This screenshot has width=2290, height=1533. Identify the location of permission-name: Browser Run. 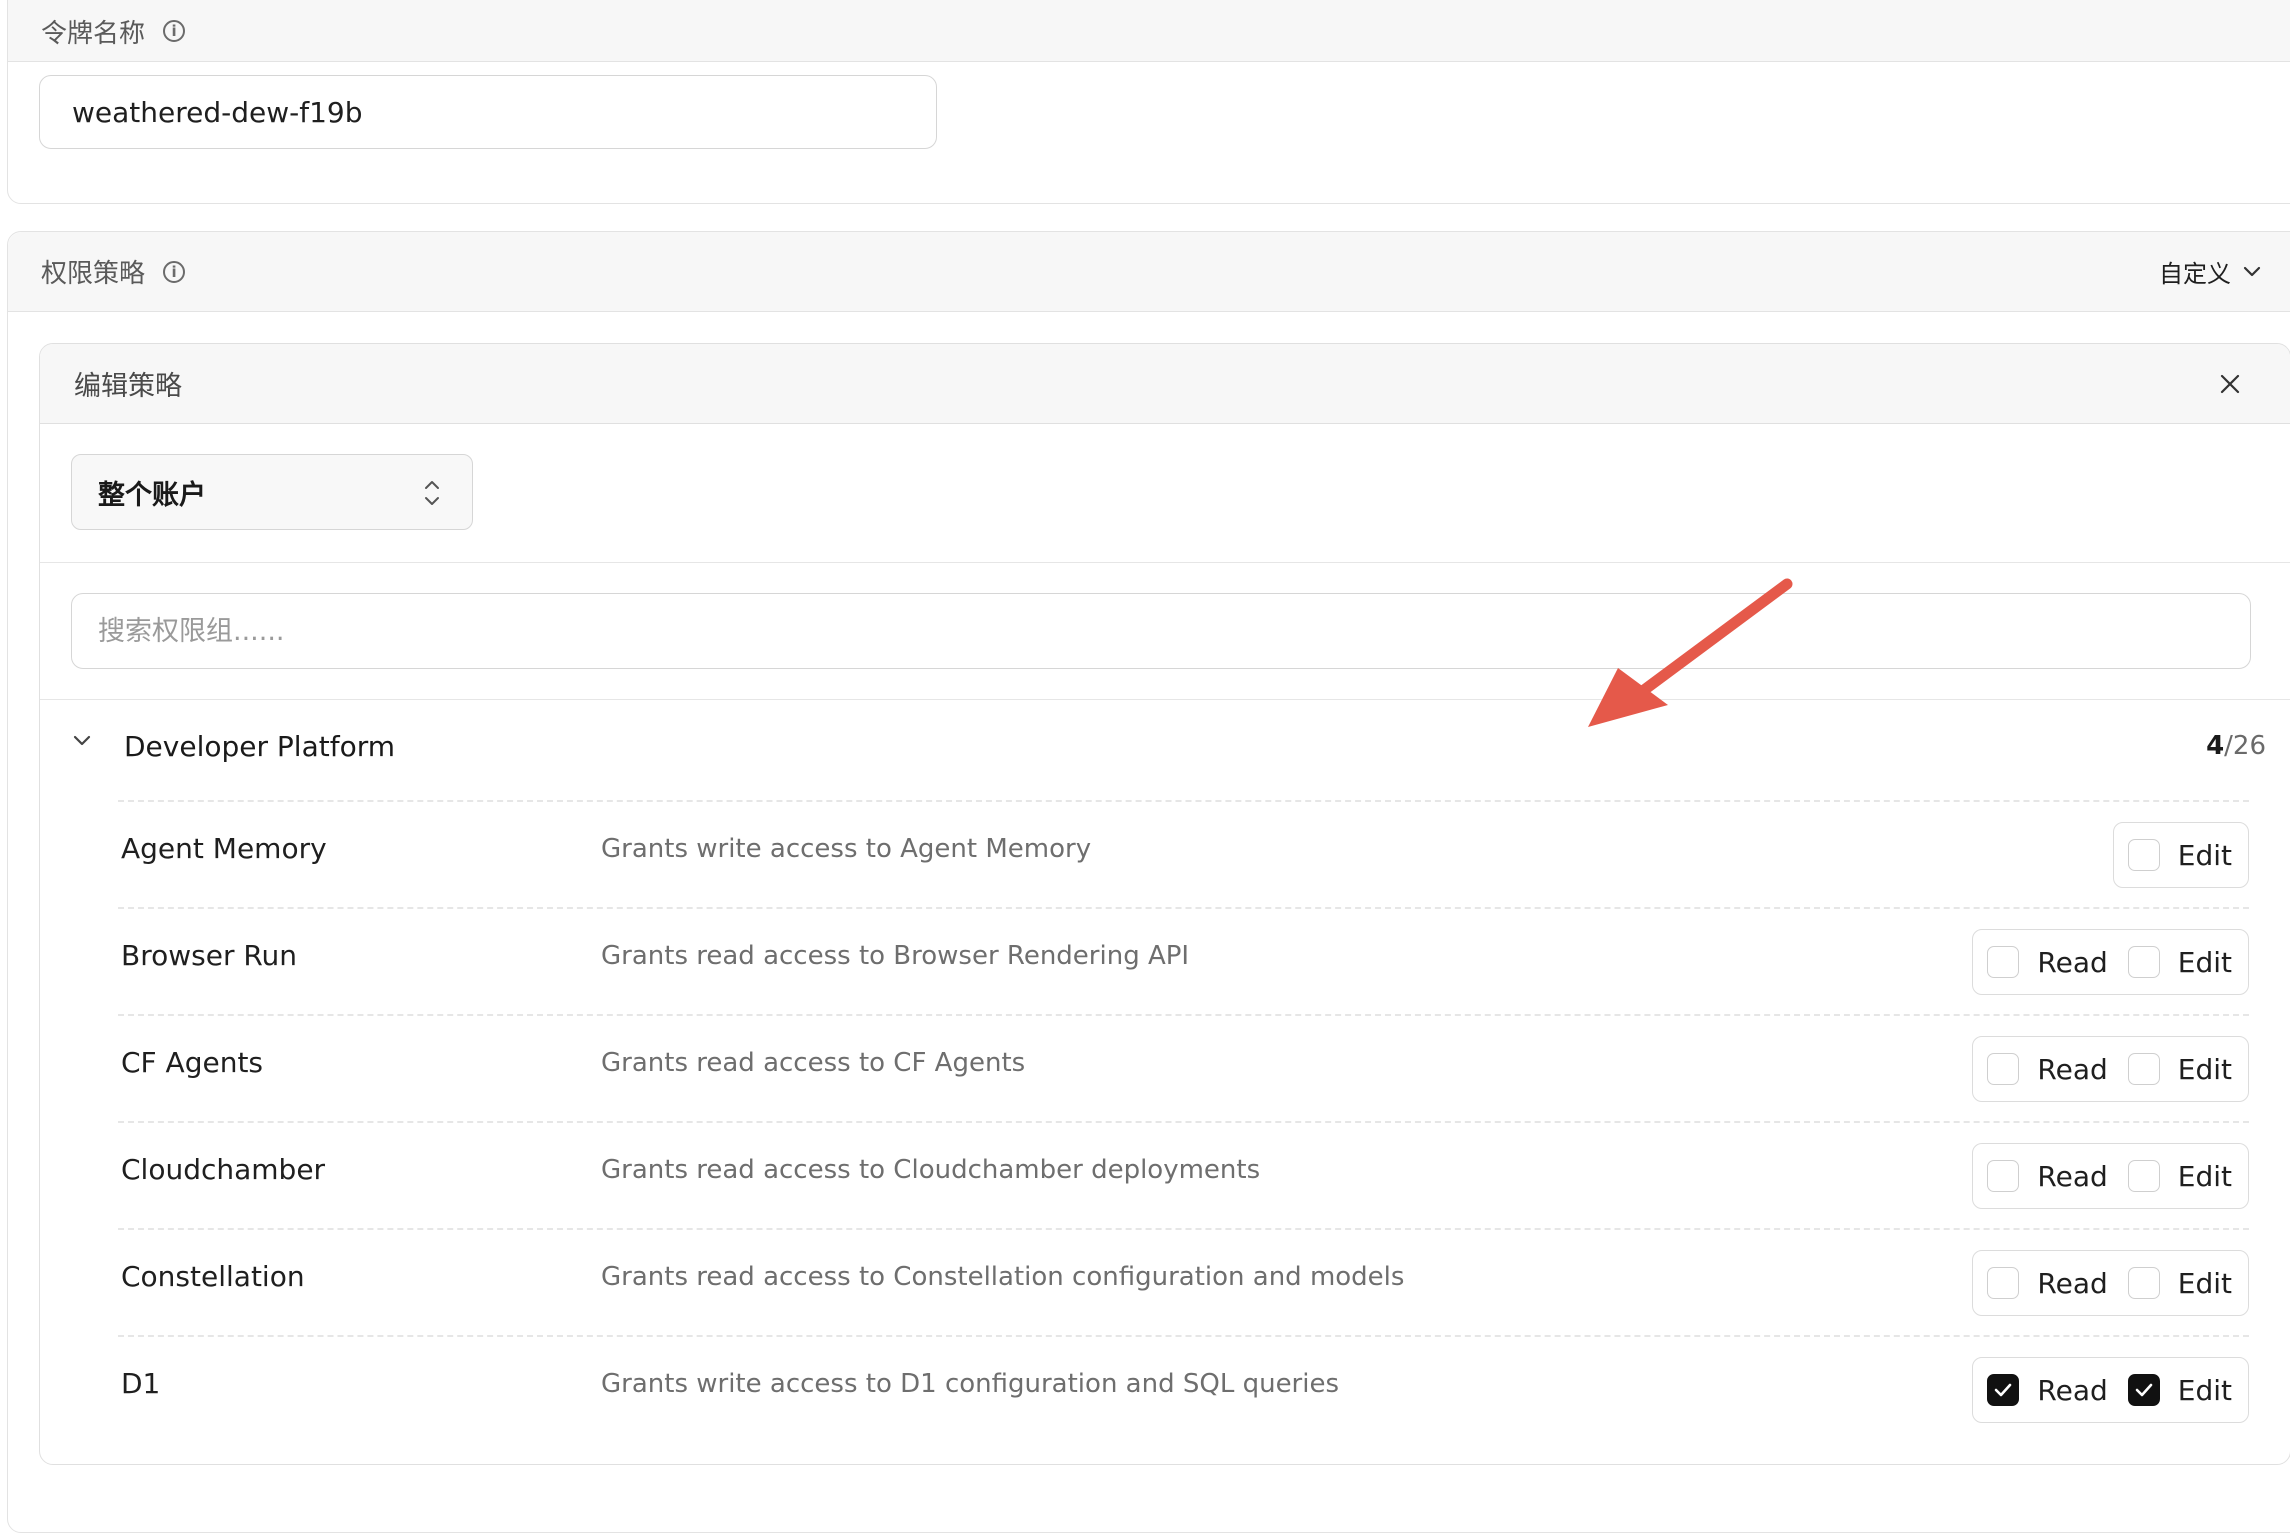
(209, 955).